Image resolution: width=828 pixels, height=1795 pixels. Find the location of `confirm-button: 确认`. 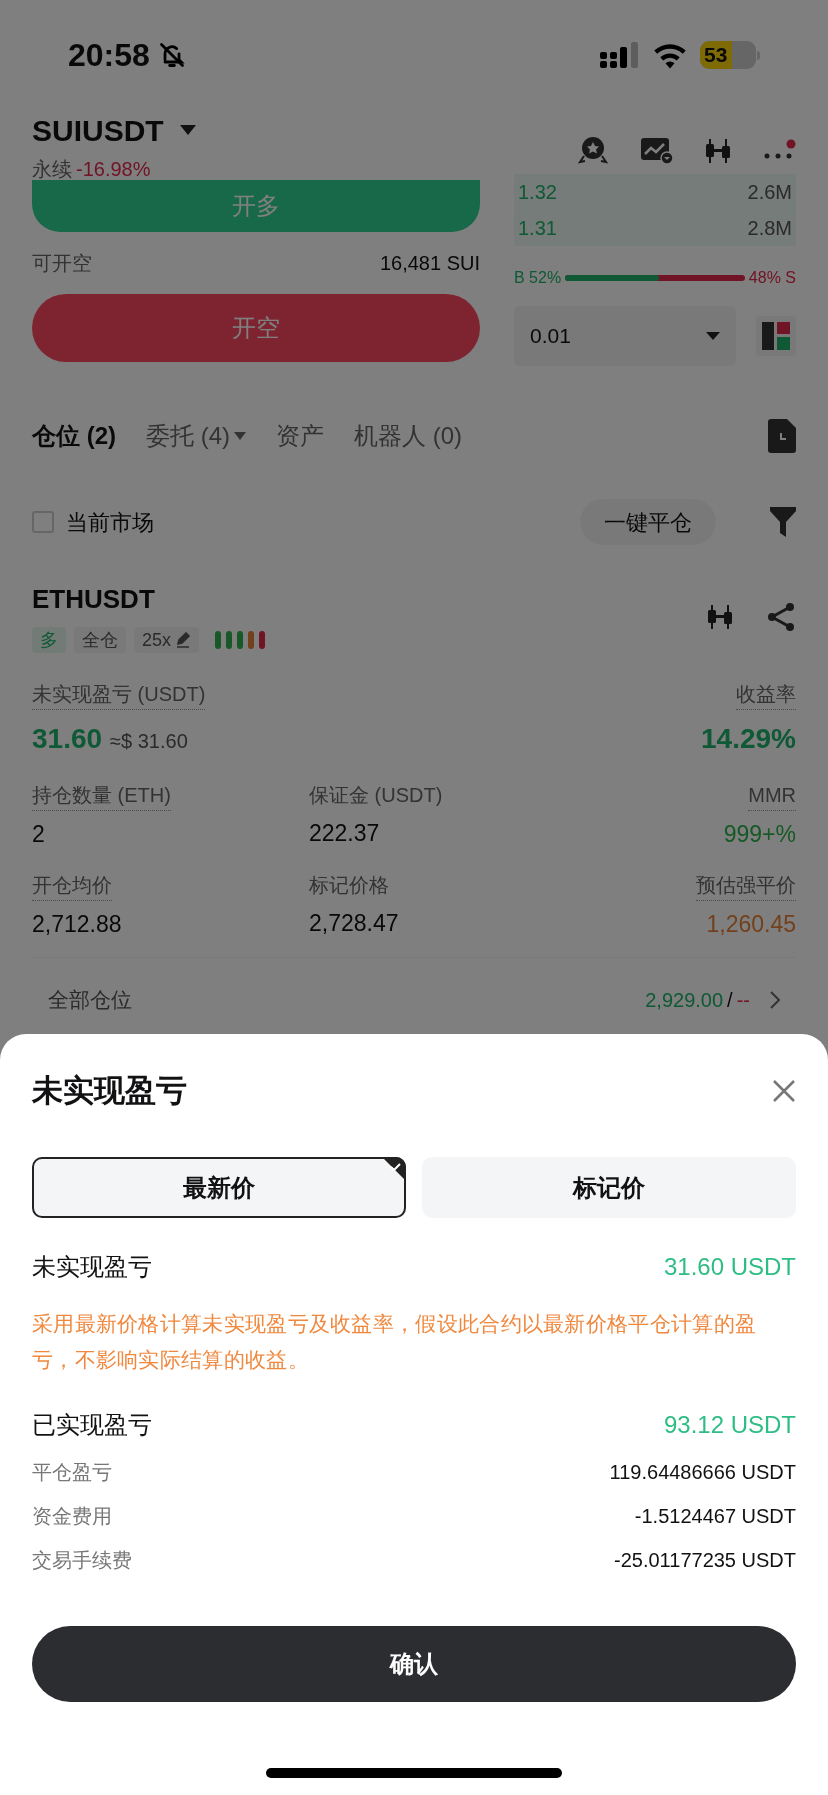

confirm-button: 确认 is located at coordinates (414, 1664).